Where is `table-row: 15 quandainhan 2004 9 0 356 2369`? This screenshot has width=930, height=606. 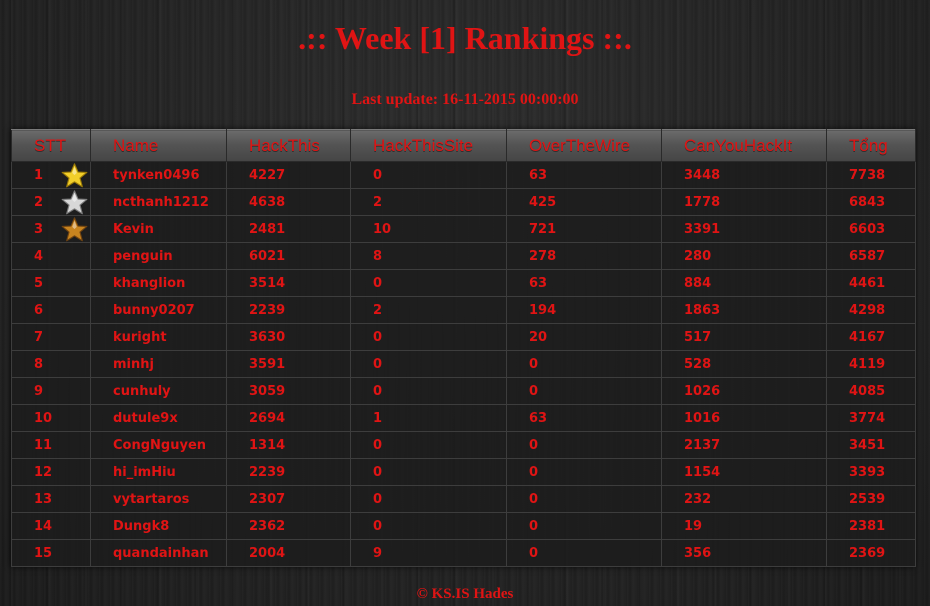 table-row: 15 quandainhan 2004 9 0 356 2369 is located at coordinates (463, 553).